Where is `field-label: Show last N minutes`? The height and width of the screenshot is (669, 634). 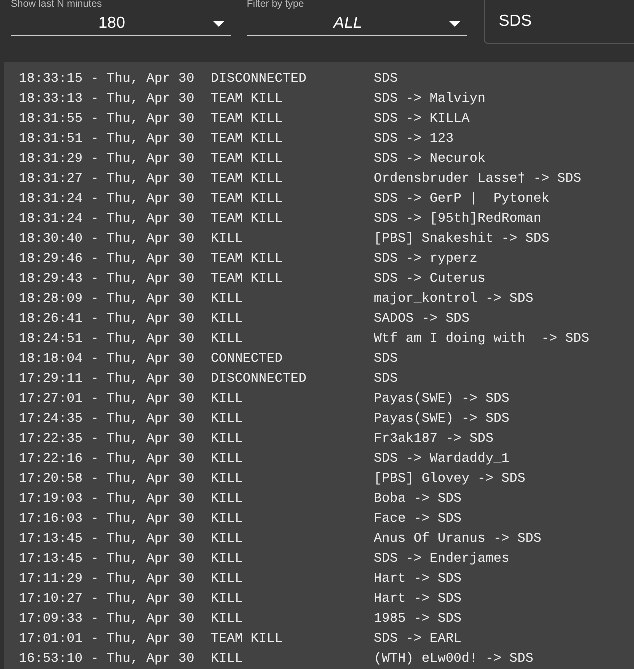
field-label: Show last N minutes is located at coordinates (57, 6).